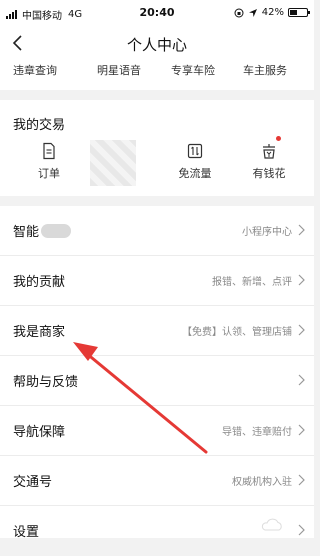 The width and height of the screenshot is (320, 556). I want to click on tx-label-order: 订单, so click(49, 173).